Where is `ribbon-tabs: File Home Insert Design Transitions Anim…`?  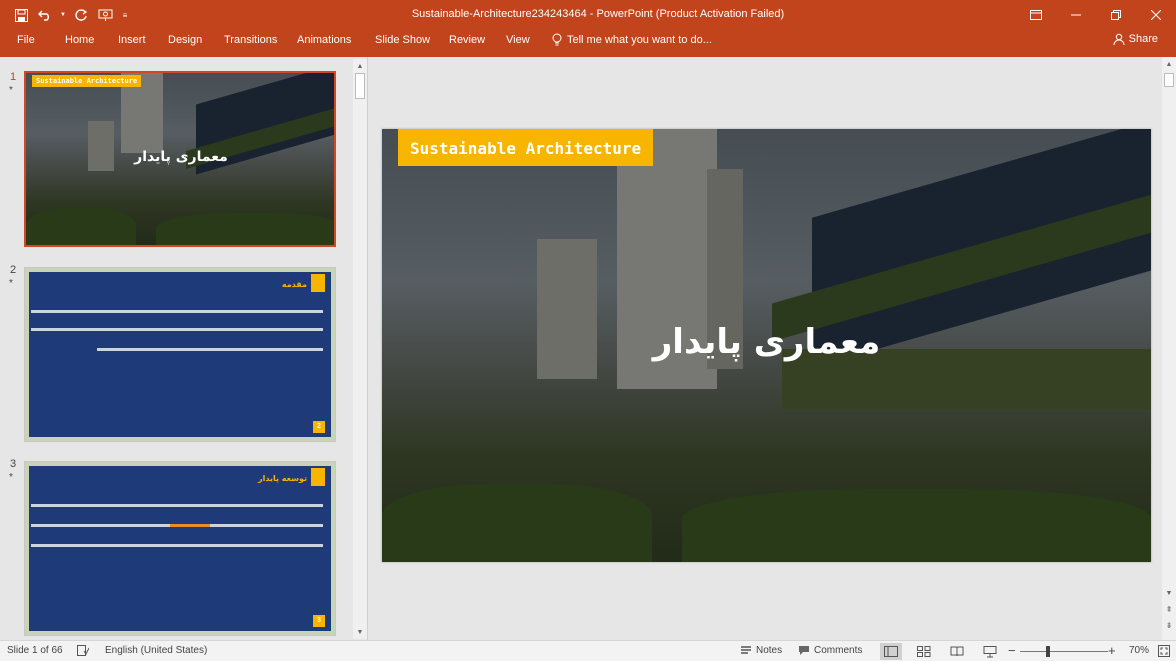 ribbon-tabs: File Home Insert Design Transitions Anim… is located at coordinates (588, 43).